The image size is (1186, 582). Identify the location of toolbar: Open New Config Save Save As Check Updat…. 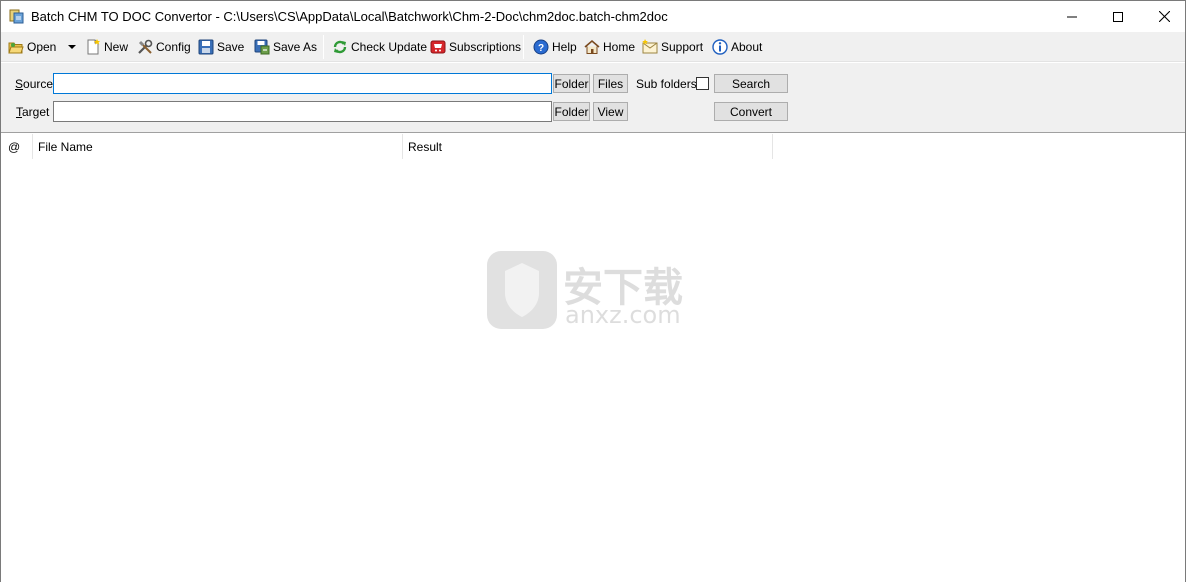
(593, 47).